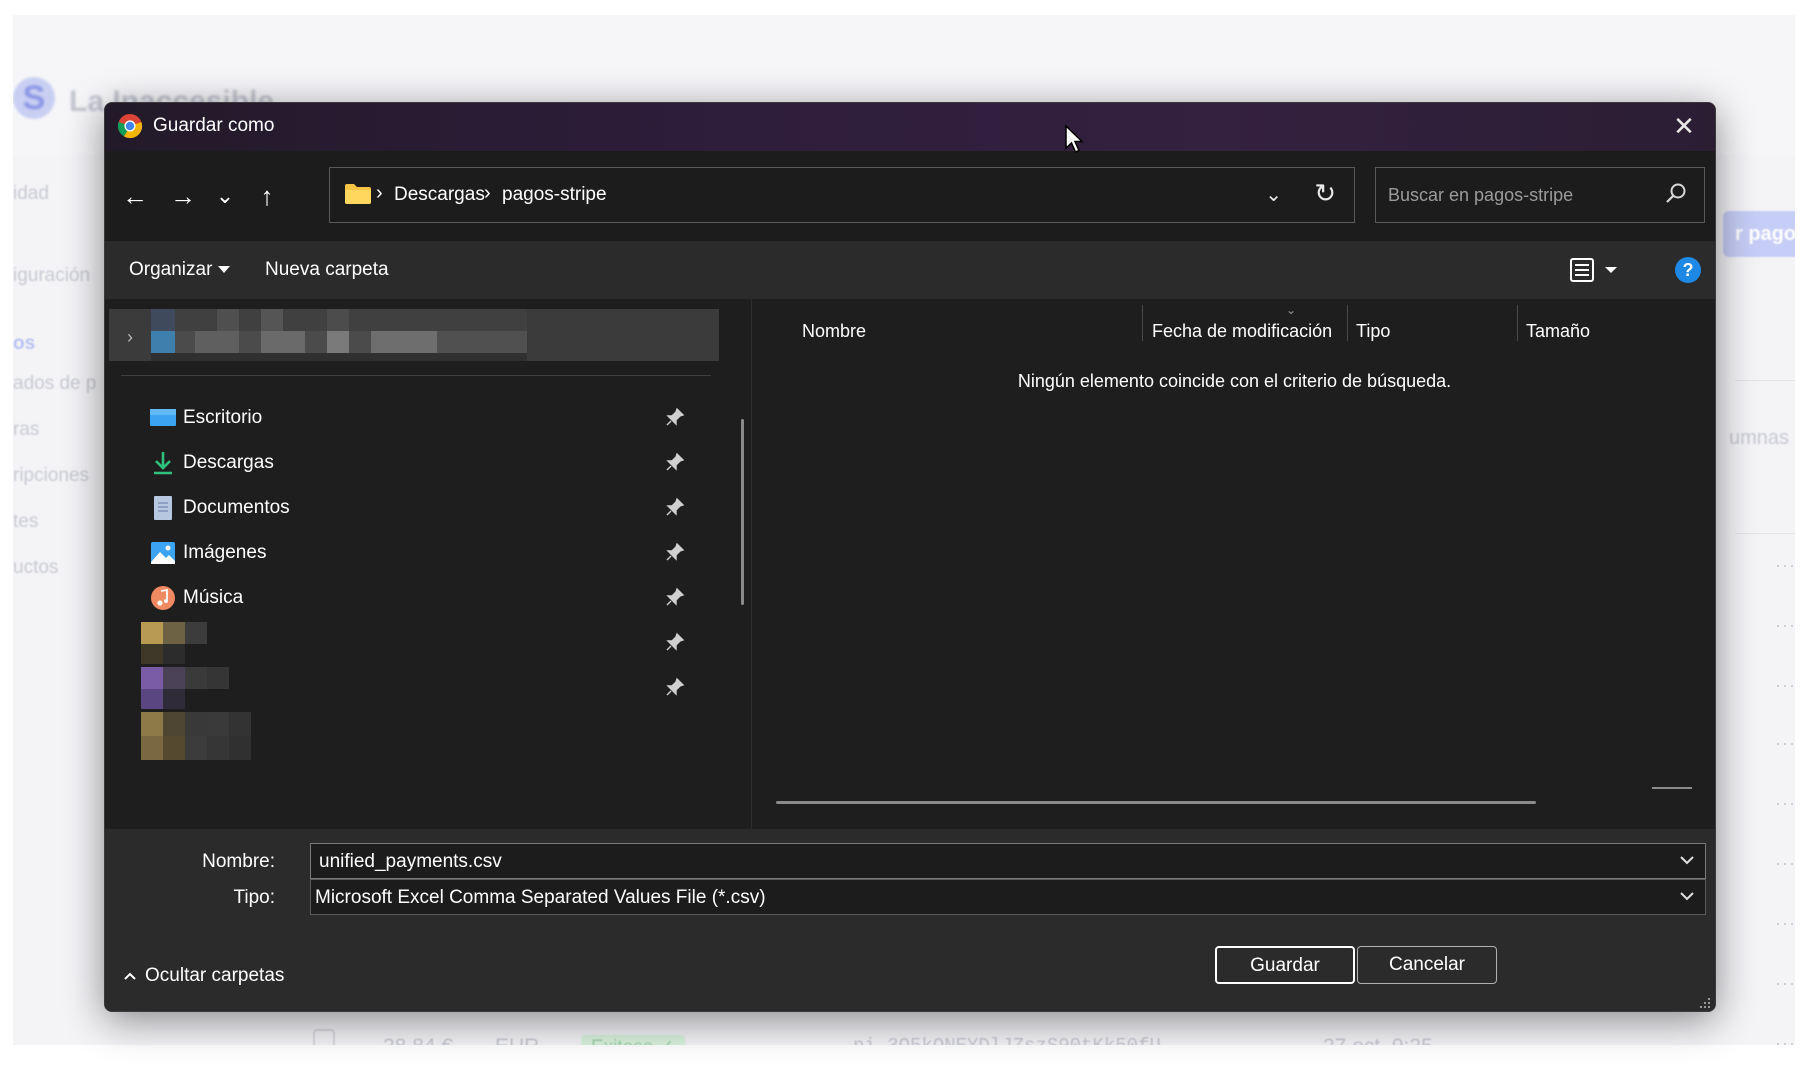 The width and height of the screenshot is (1809, 1071). I want to click on search-box, so click(1540, 195).